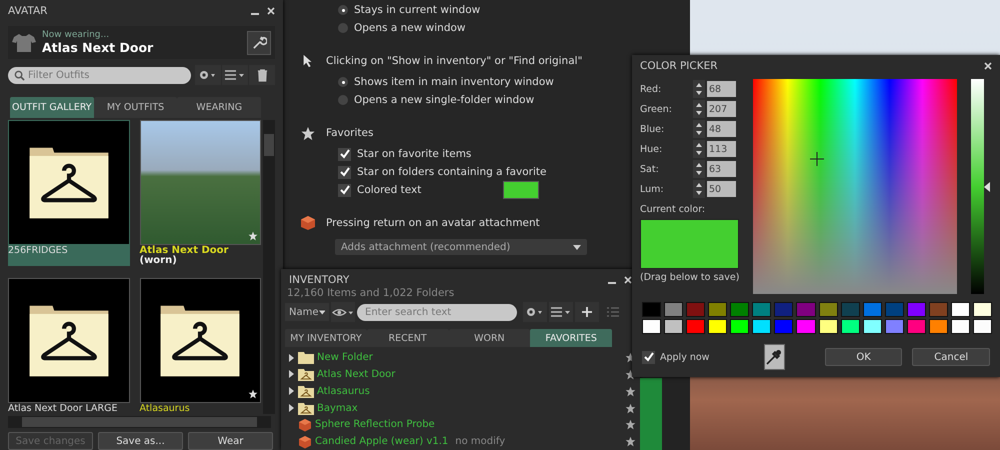 The image size is (1000, 450). I want to click on item-name: New Folder, so click(345, 358).